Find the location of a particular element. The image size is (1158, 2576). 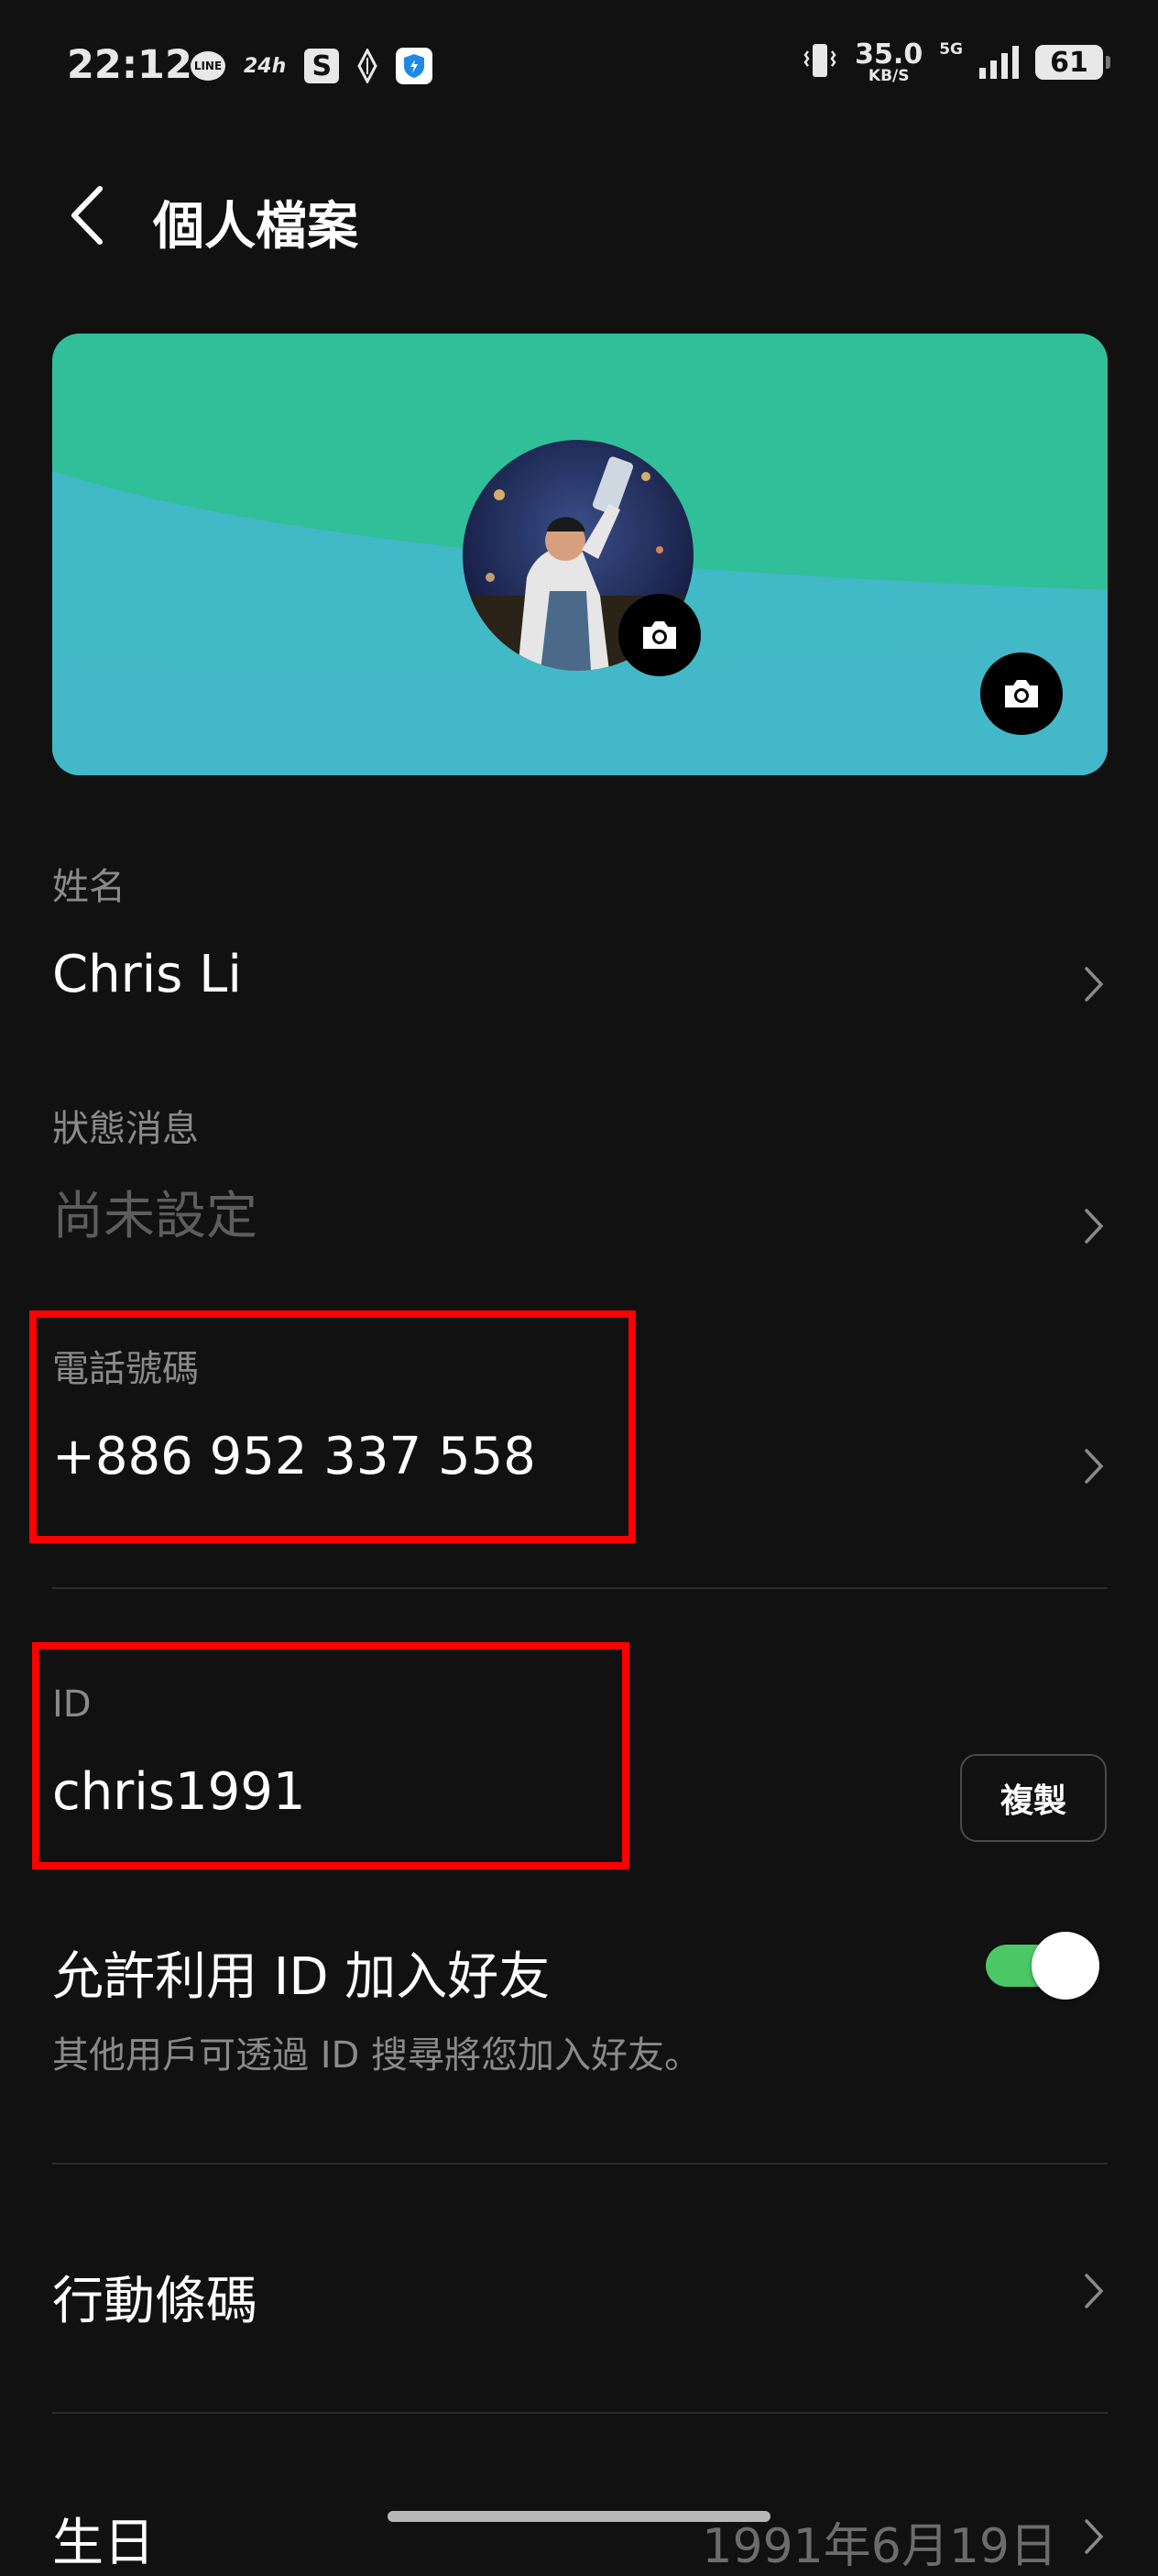

name-value: Chris Li is located at coordinates (147, 974).